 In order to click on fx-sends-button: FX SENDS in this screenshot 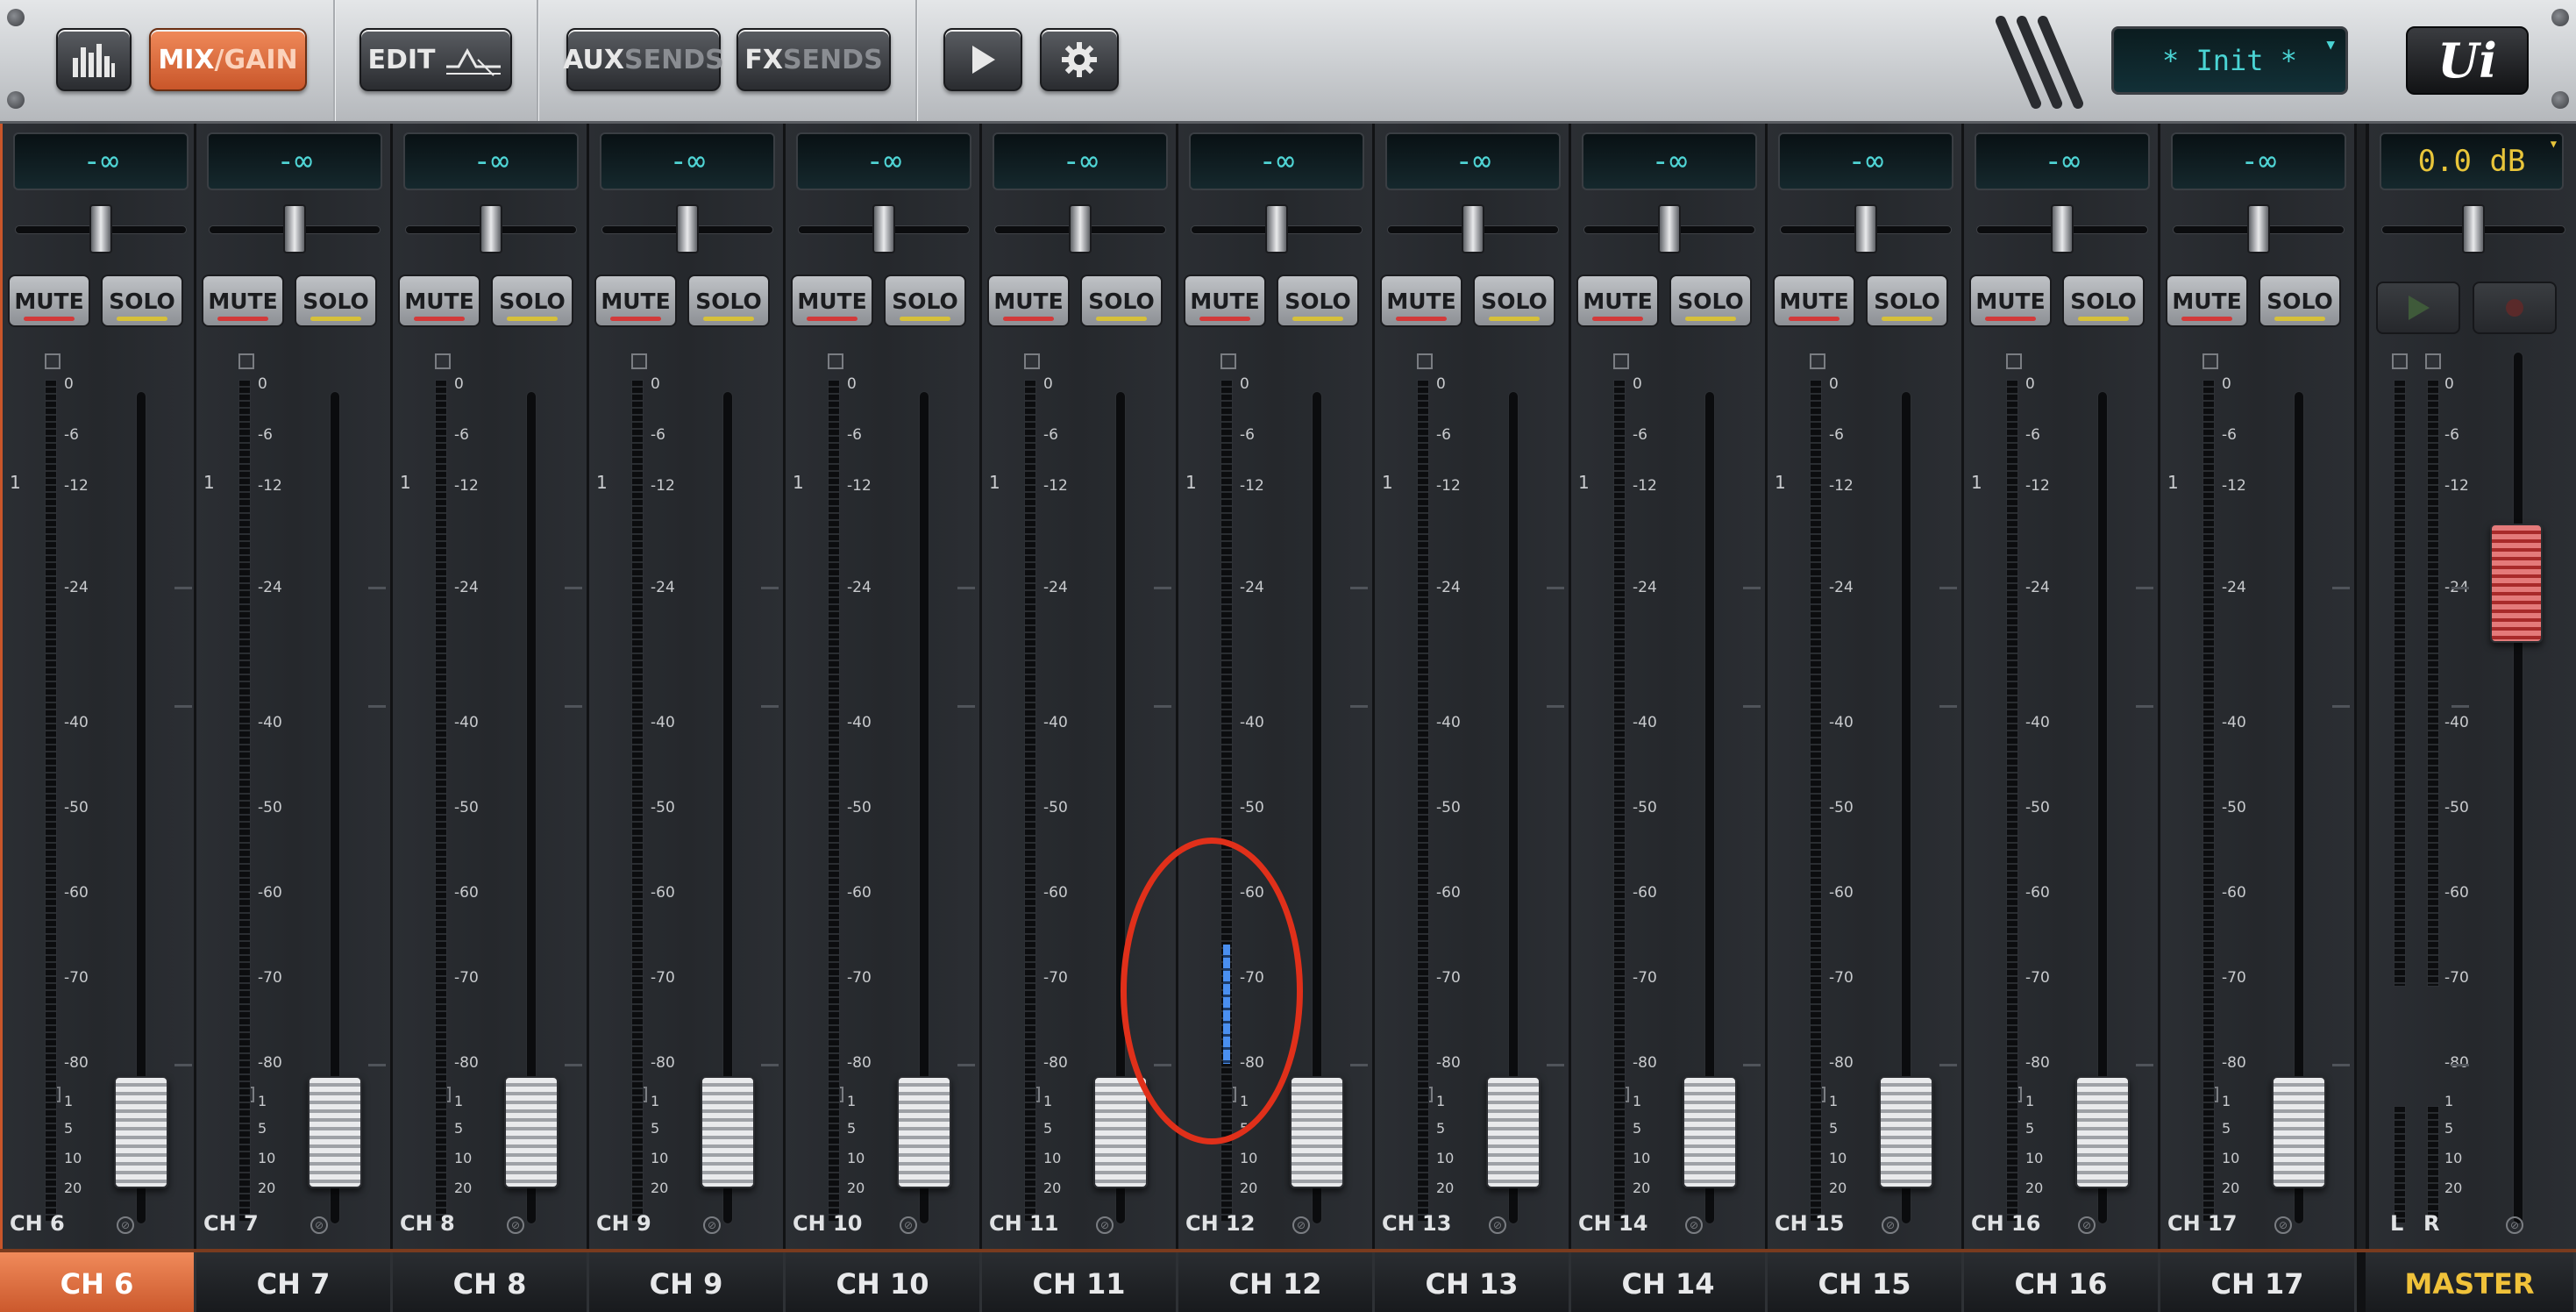, I will do `click(814, 59)`.